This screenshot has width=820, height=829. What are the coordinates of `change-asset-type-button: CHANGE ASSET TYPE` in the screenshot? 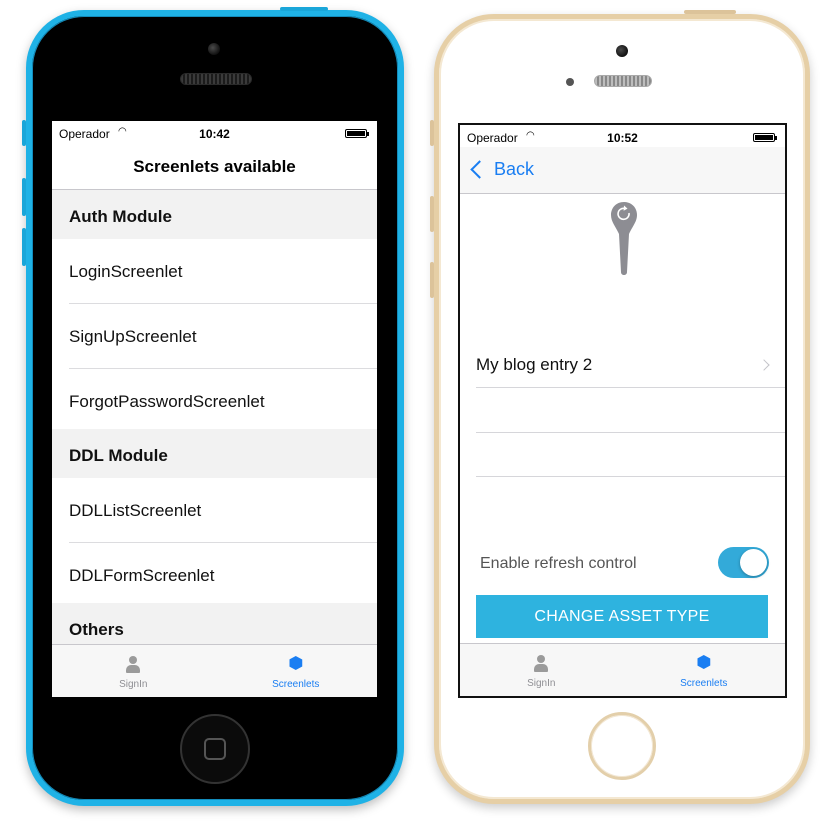 It's located at (622, 616).